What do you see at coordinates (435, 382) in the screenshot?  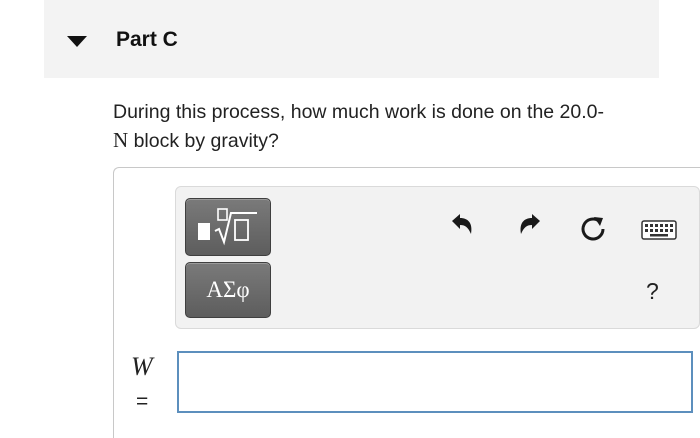 I see `answer-input` at bounding box center [435, 382].